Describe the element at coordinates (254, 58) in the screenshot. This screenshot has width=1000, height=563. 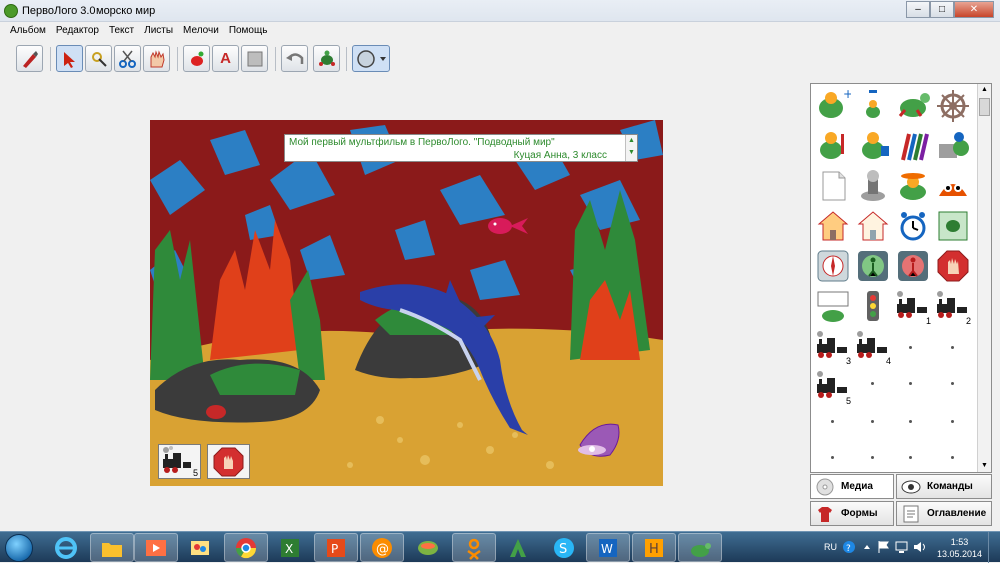
I see `stamp-tool-button` at that location.